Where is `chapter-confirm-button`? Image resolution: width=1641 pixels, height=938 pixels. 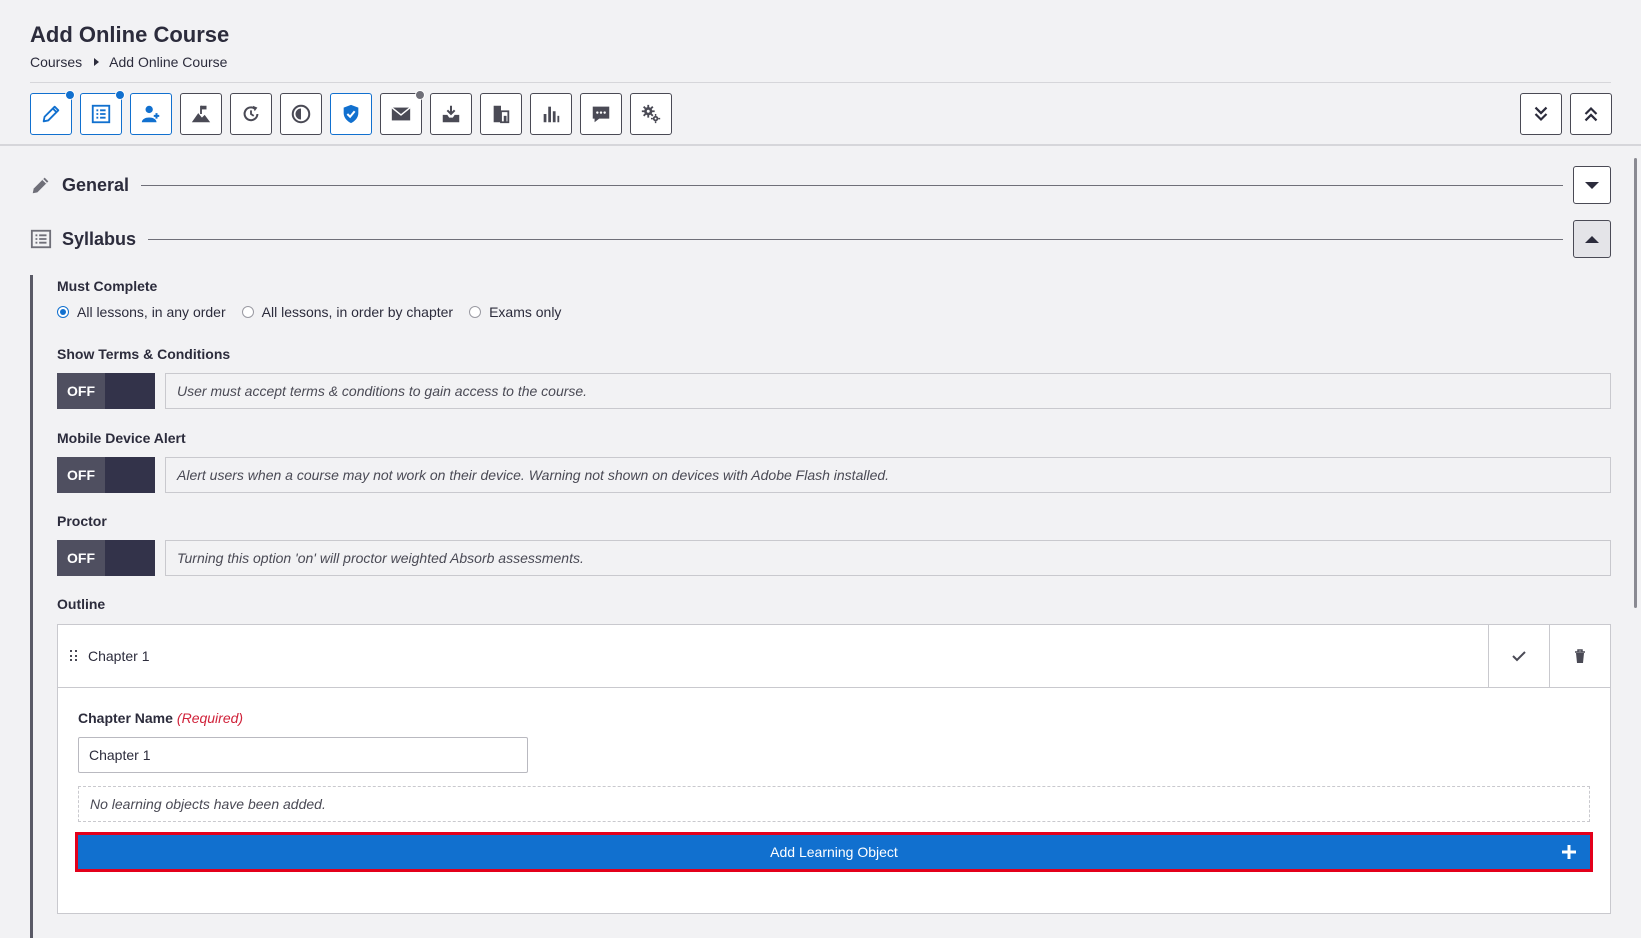
chapter-confirm-button is located at coordinates (1518, 656).